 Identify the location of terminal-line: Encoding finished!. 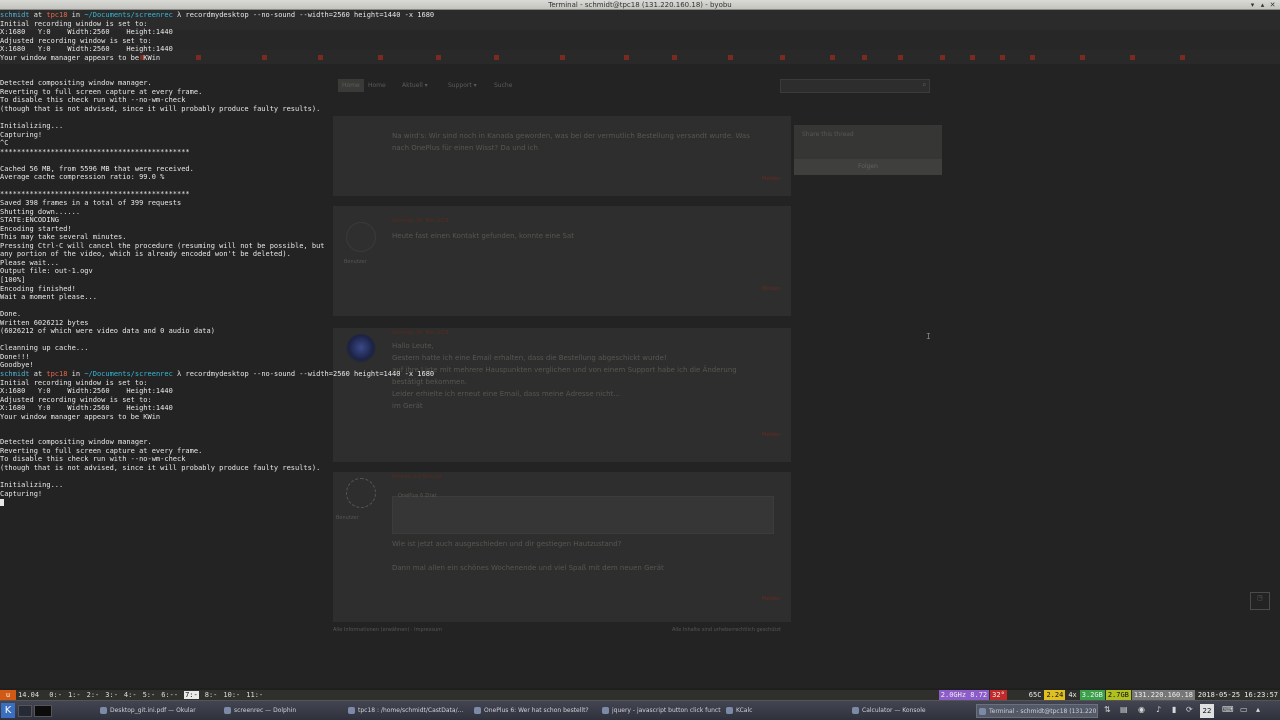
(38, 288).